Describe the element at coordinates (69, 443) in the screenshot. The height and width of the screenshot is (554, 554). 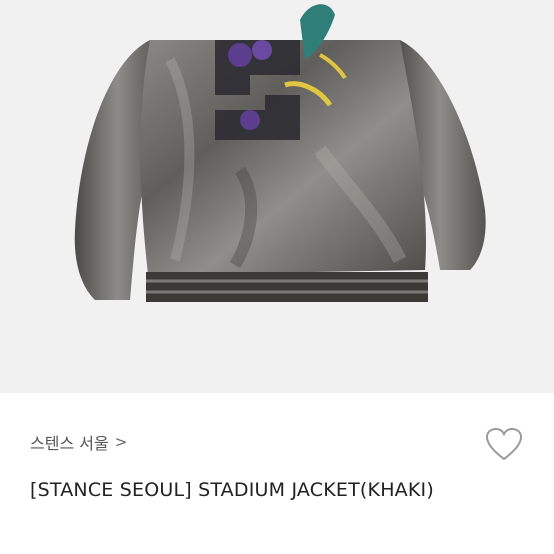
I see `brand-name: 스텐스 서울` at that location.